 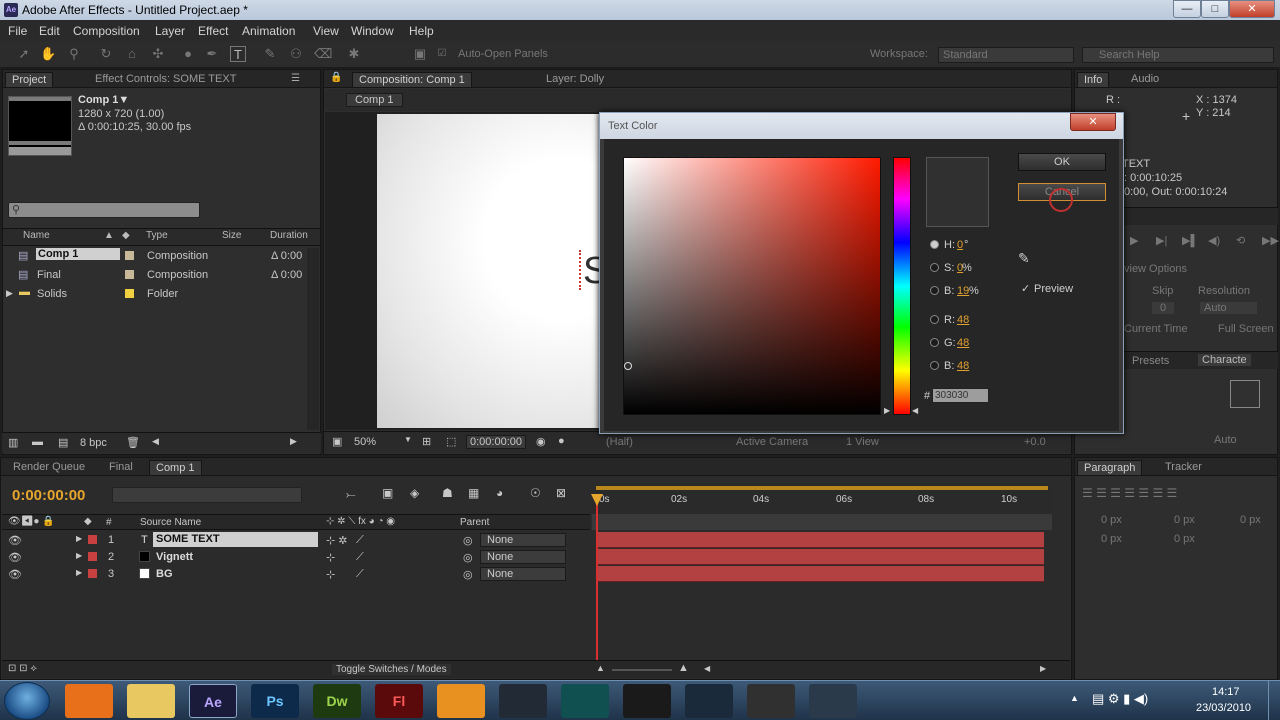 What do you see at coordinates (399, 701) in the screenshot?
I see `flash-icon: Fl` at bounding box center [399, 701].